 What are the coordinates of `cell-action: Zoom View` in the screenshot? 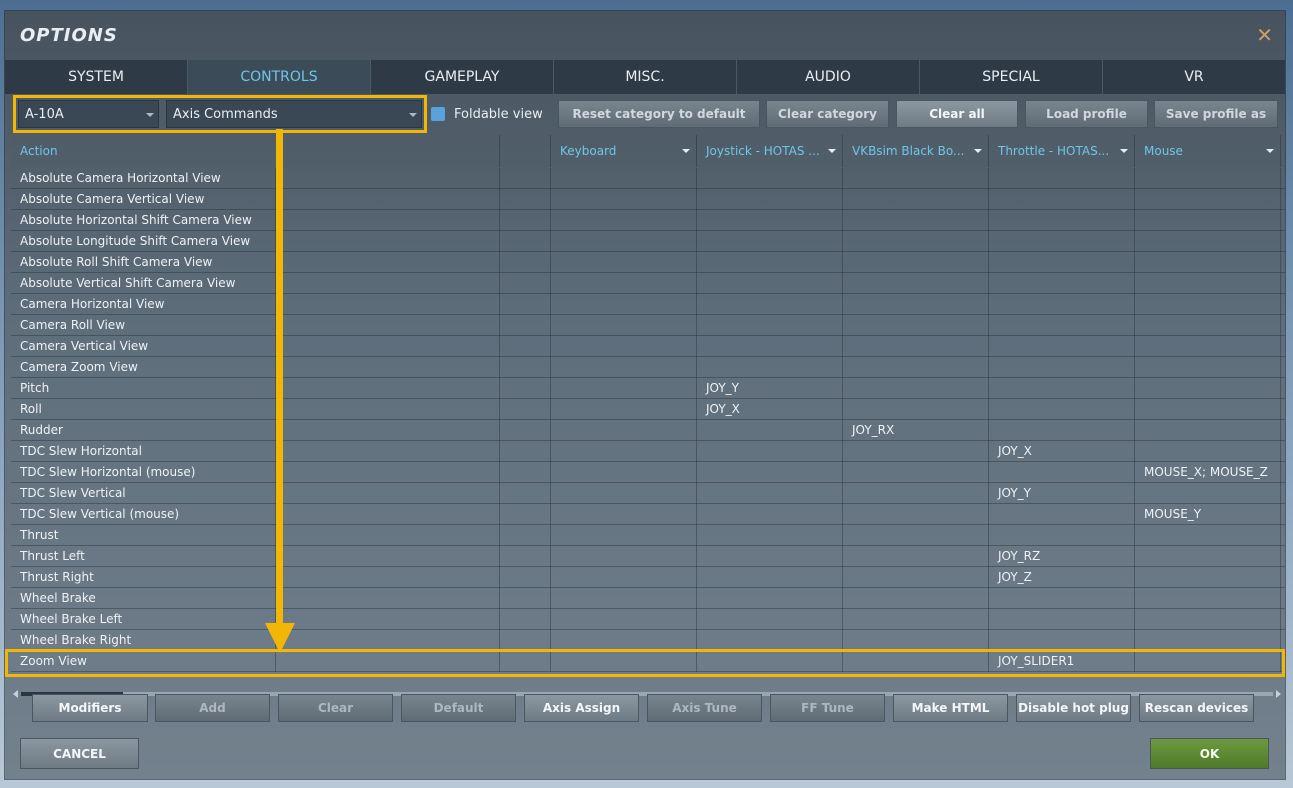 It's located at (143, 661).